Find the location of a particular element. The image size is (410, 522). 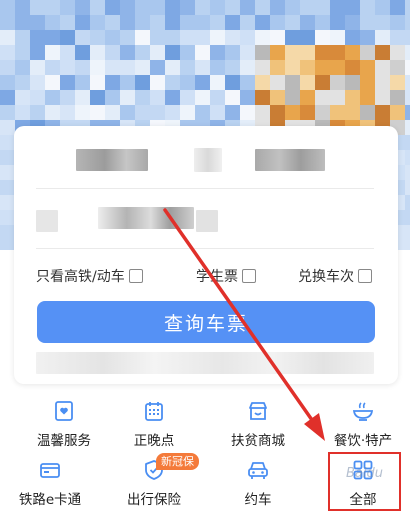

date-blurred-b is located at coordinates (146, 218).